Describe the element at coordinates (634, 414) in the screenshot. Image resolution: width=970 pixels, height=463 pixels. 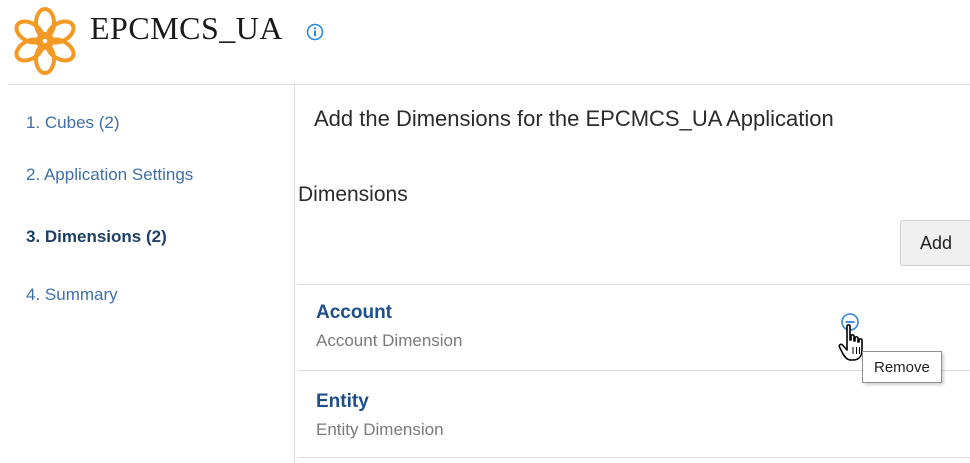
I see `dimension-row: Entity Entity Dimension` at that location.